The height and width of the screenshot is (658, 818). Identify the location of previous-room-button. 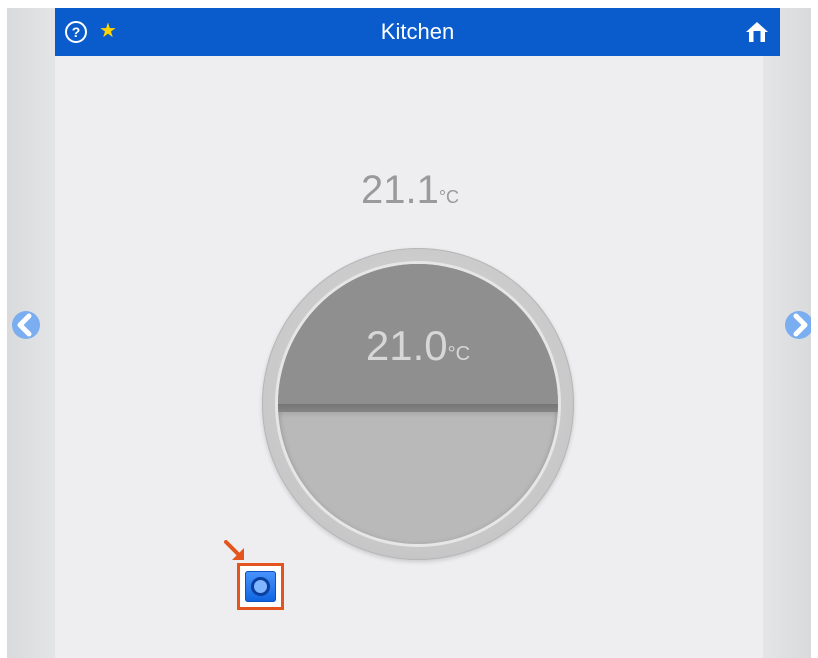
(24, 325).